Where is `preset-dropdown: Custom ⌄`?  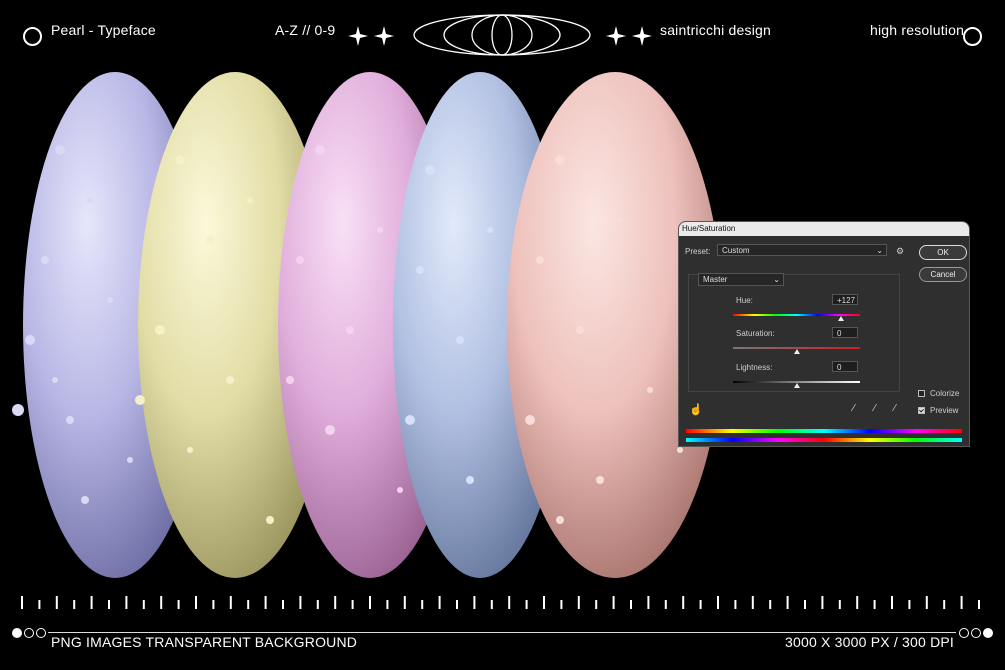 preset-dropdown: Custom ⌄ is located at coordinates (802, 250).